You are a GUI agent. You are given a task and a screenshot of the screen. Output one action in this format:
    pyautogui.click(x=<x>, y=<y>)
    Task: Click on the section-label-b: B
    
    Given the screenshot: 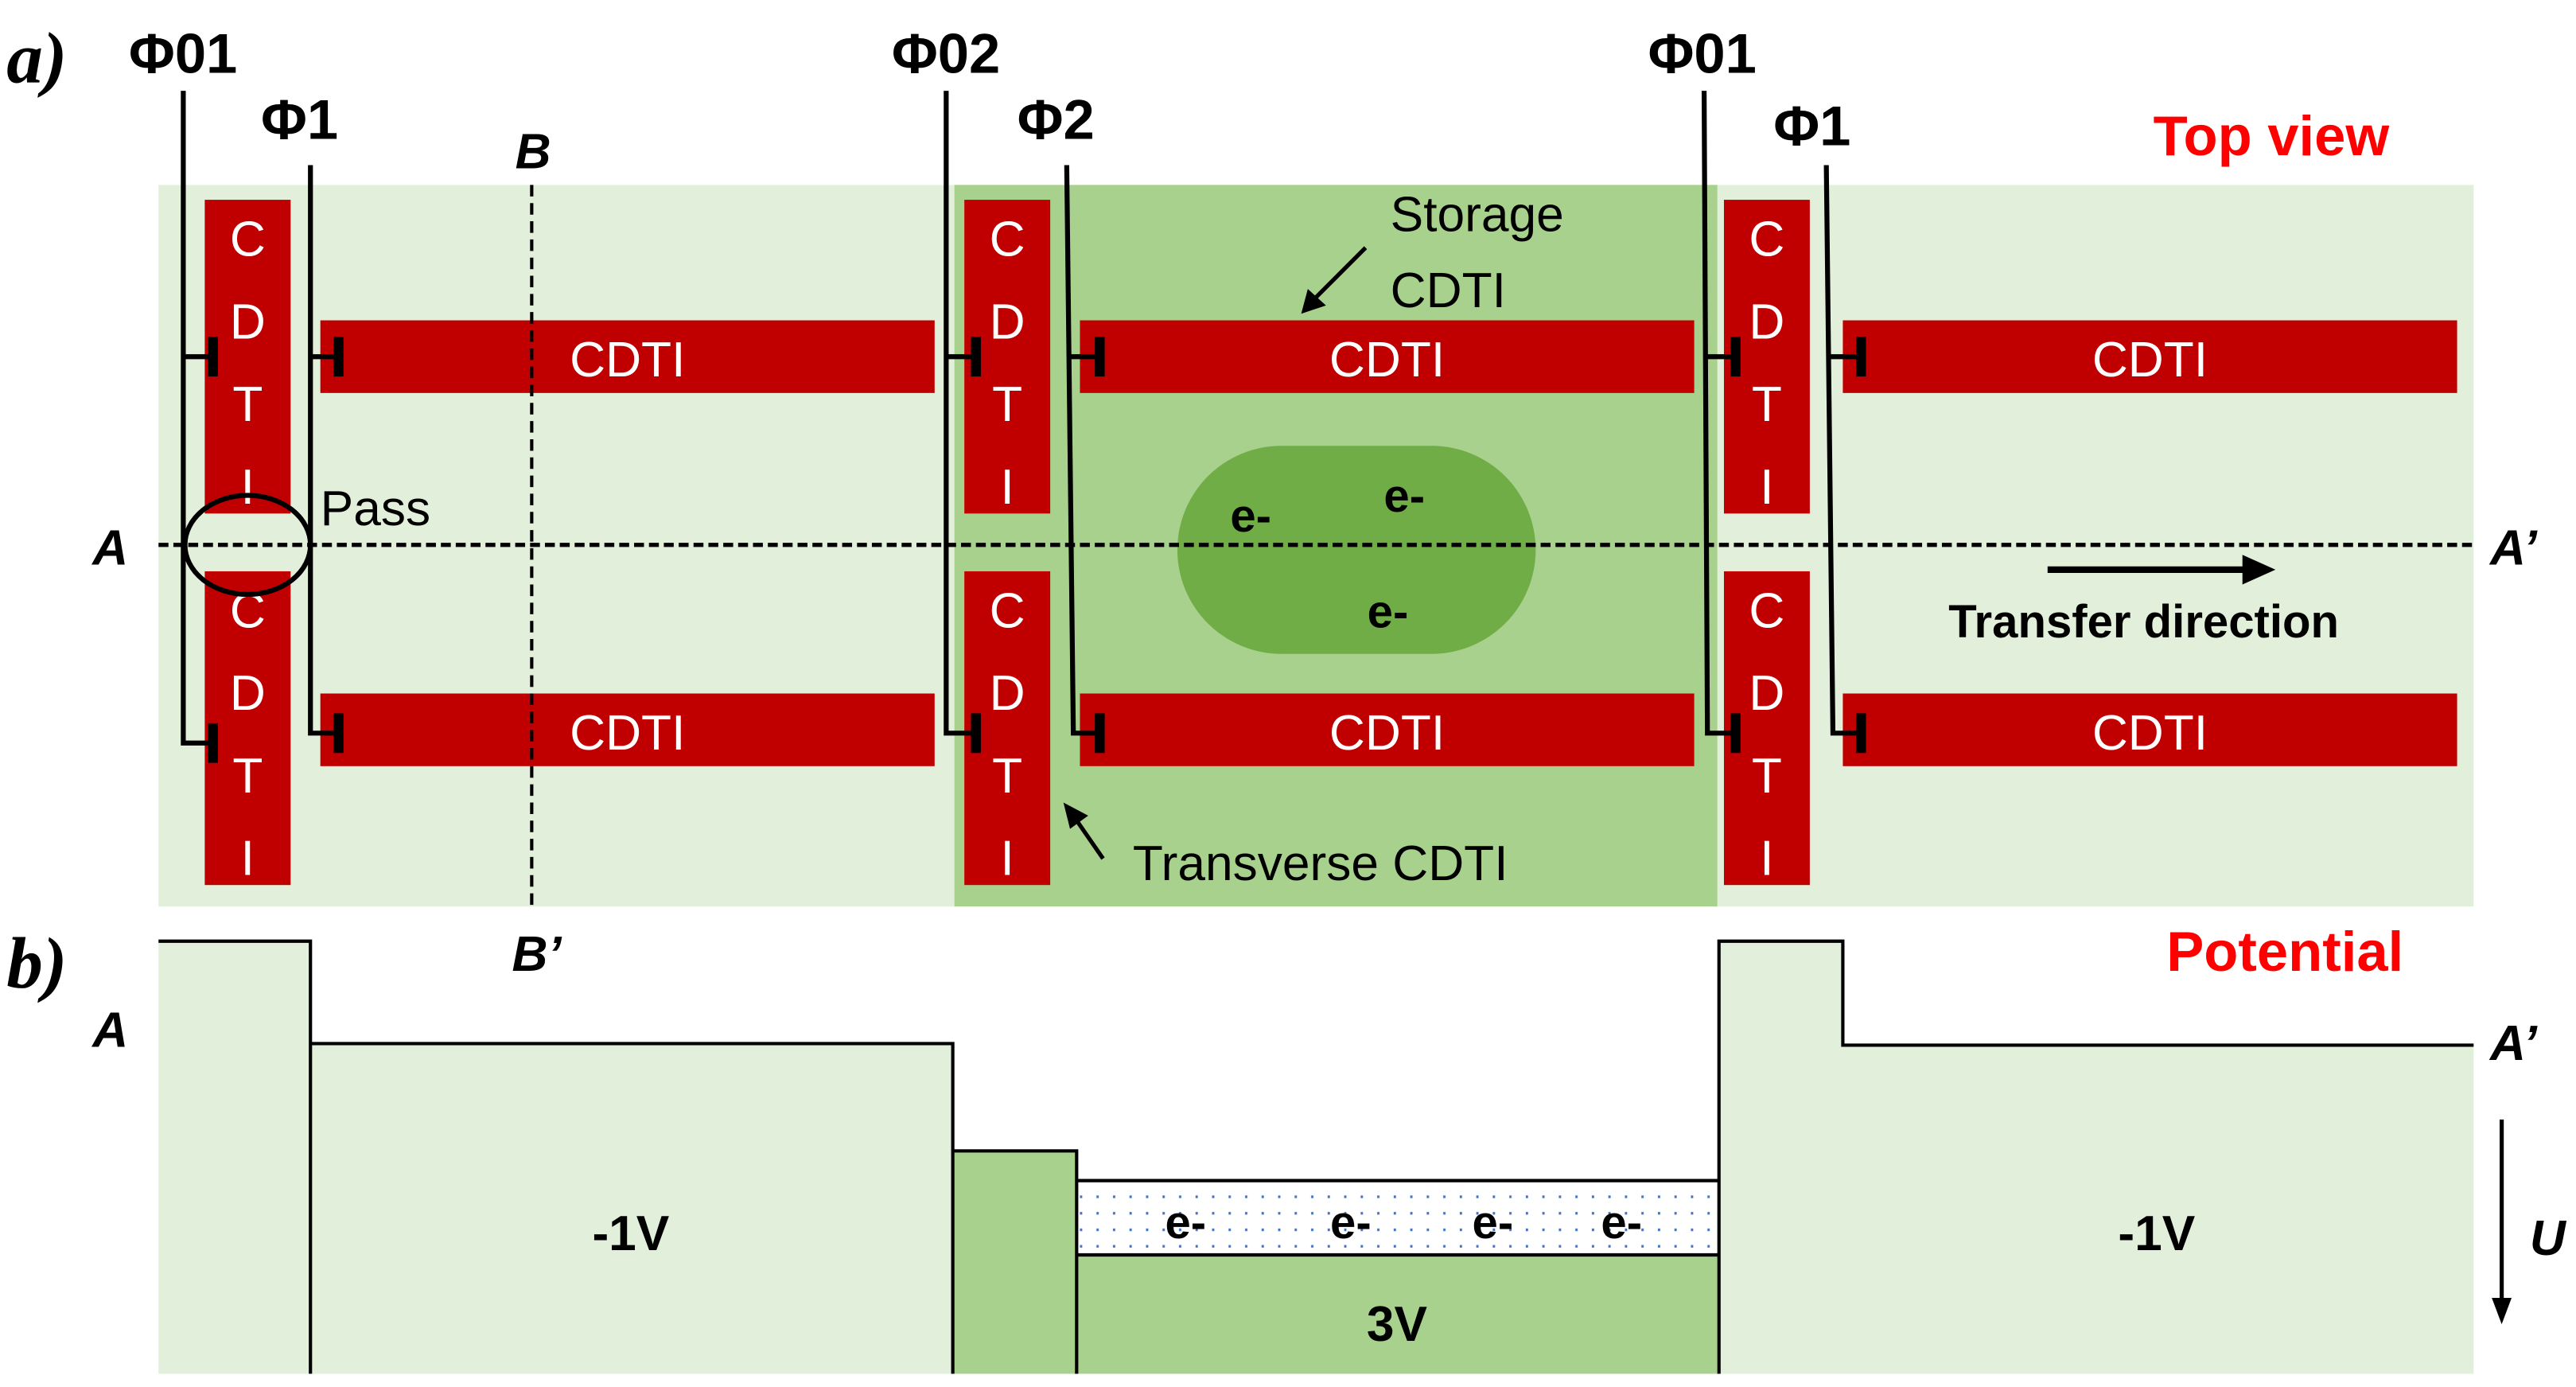 What is the action you would take?
    pyautogui.click(x=534, y=152)
    